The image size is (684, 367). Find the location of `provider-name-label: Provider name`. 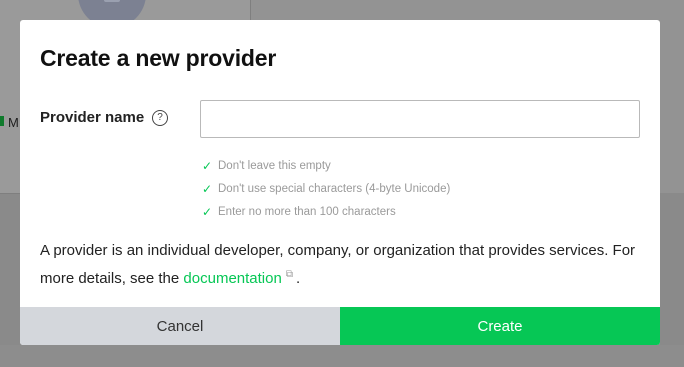

provider-name-label: Provider name is located at coordinates (92, 117).